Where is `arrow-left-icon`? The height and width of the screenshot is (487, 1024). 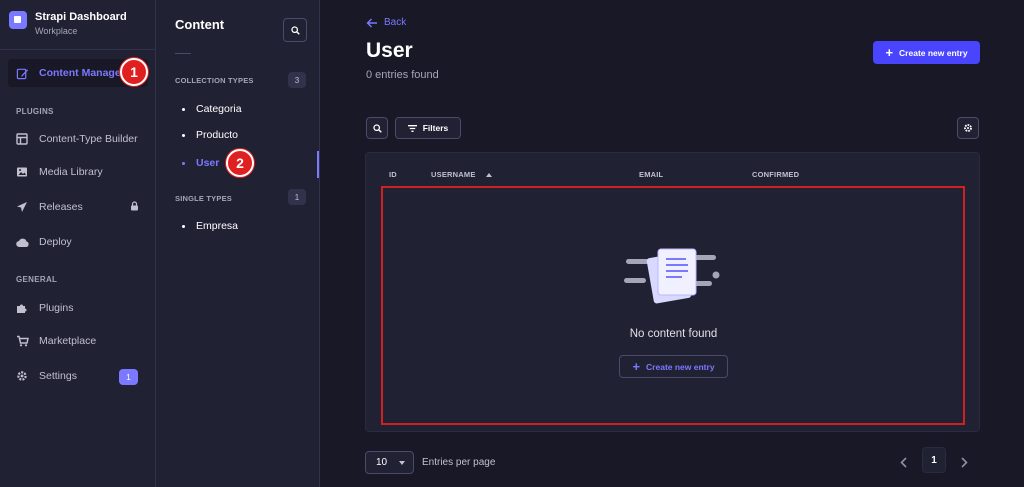 arrow-left-icon is located at coordinates (371, 22).